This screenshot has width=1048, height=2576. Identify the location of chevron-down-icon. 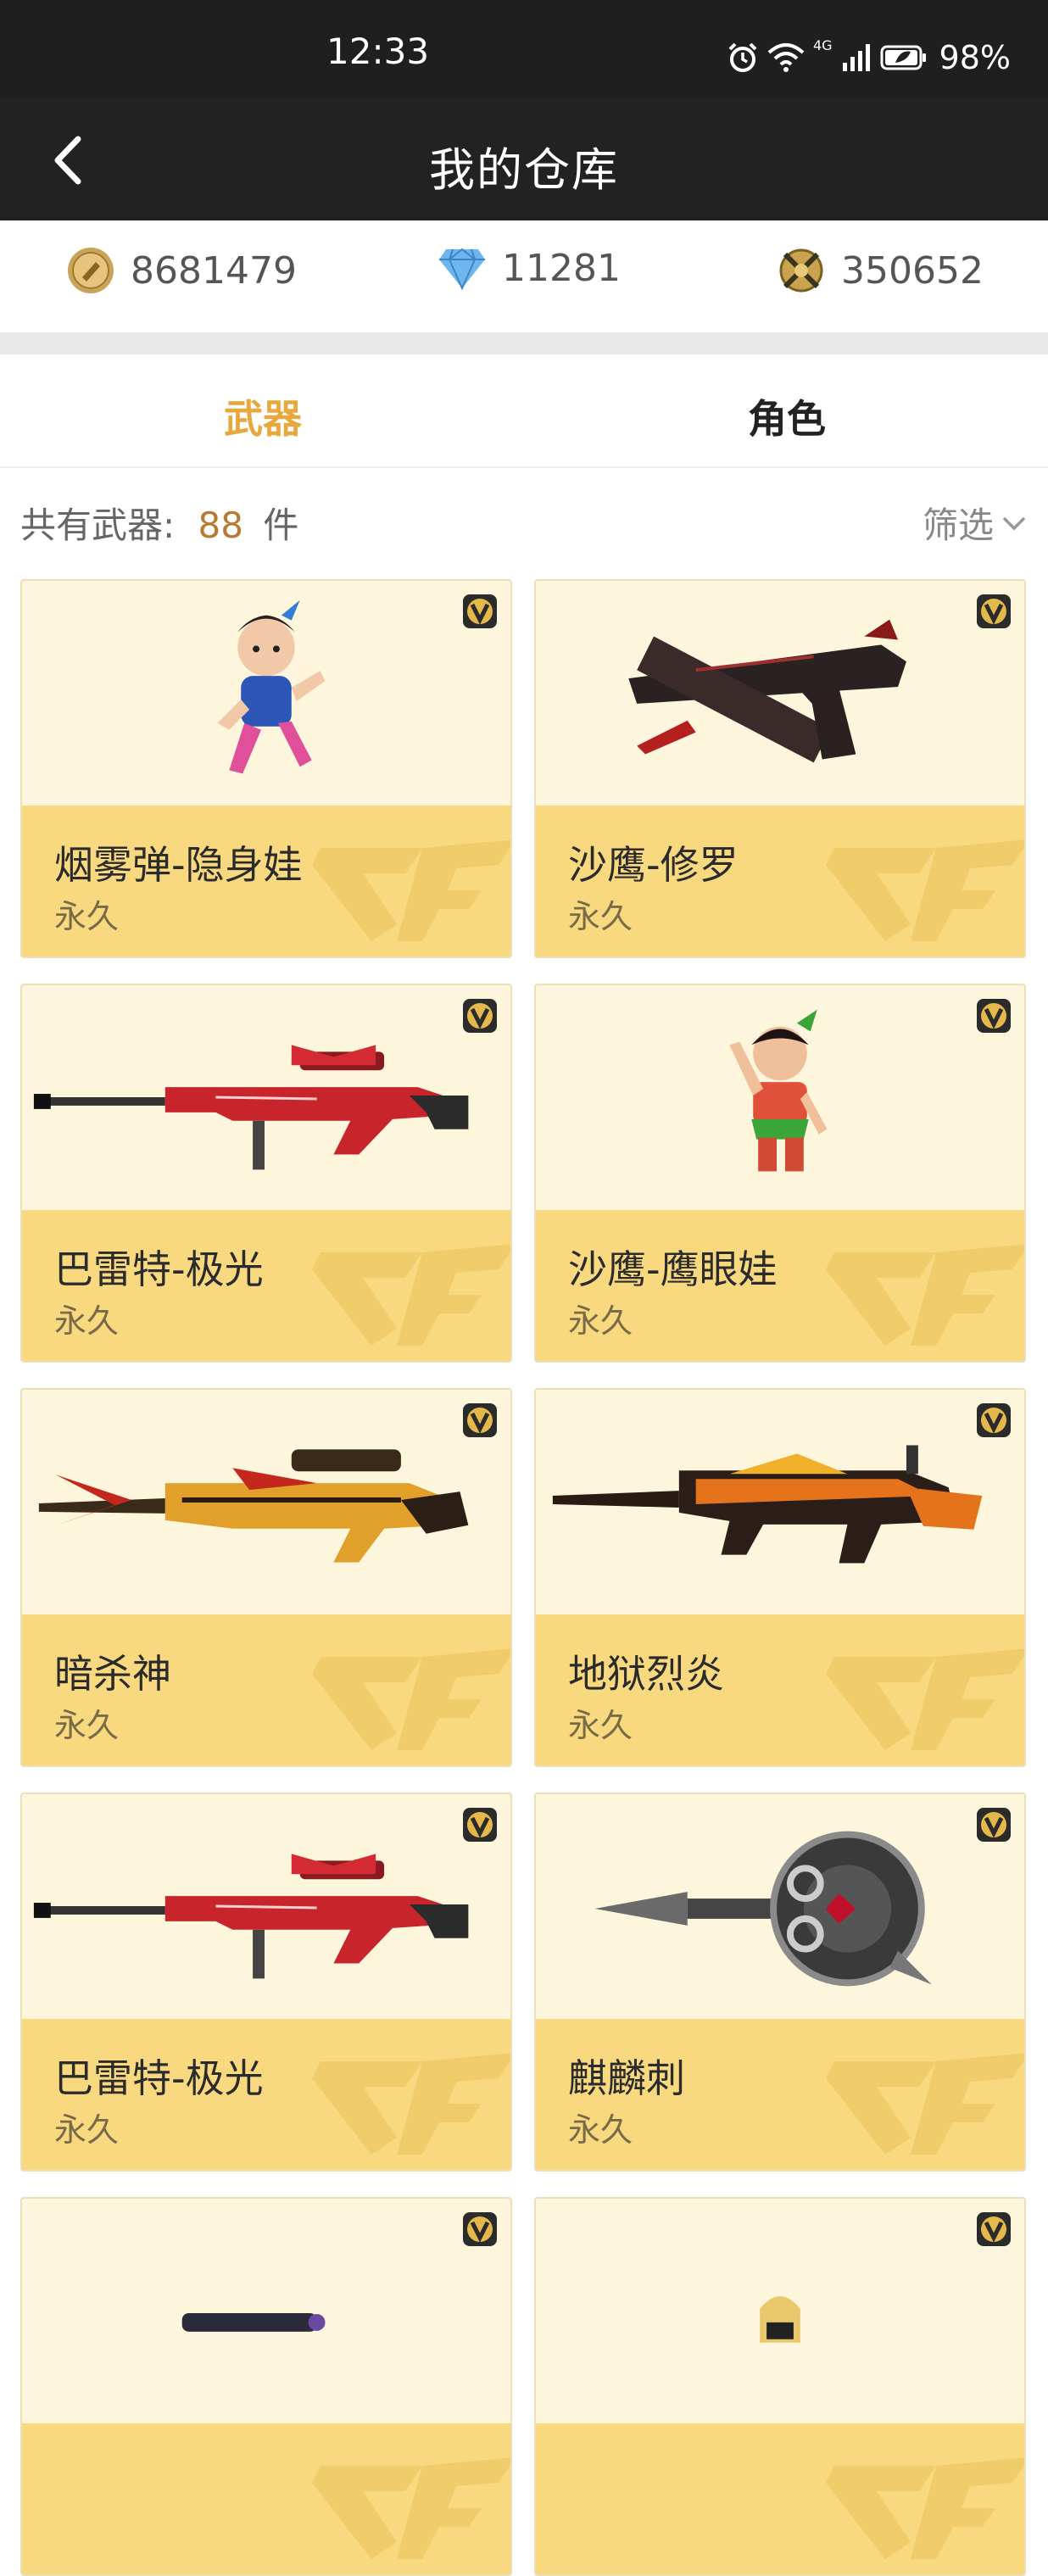
(1014, 523).